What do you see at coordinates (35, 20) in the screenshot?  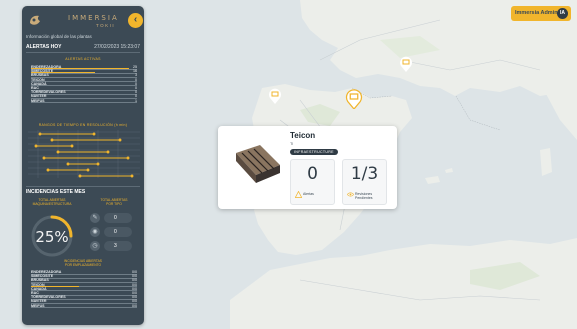 I see `logo-icon` at bounding box center [35, 20].